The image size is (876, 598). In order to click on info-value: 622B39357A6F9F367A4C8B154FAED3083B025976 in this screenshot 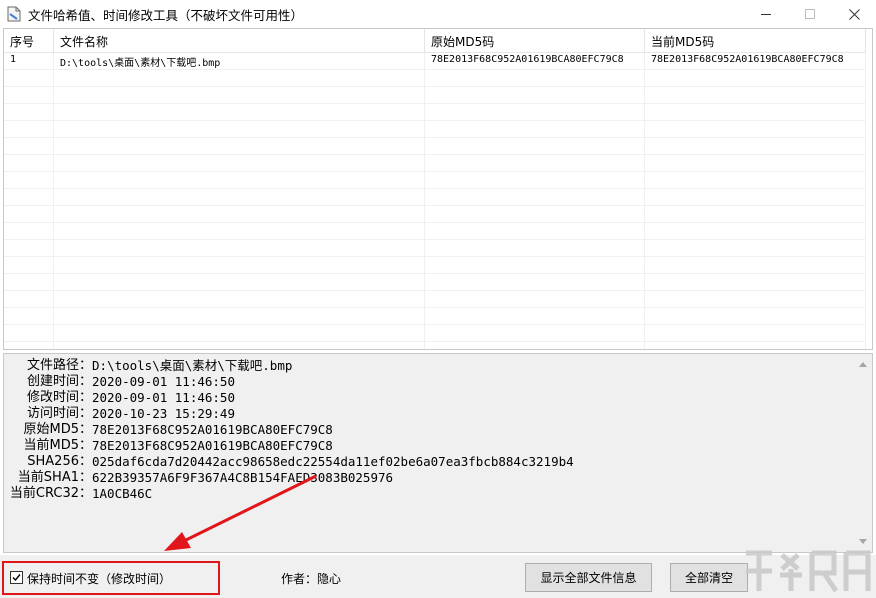, I will do `click(243, 477)`.